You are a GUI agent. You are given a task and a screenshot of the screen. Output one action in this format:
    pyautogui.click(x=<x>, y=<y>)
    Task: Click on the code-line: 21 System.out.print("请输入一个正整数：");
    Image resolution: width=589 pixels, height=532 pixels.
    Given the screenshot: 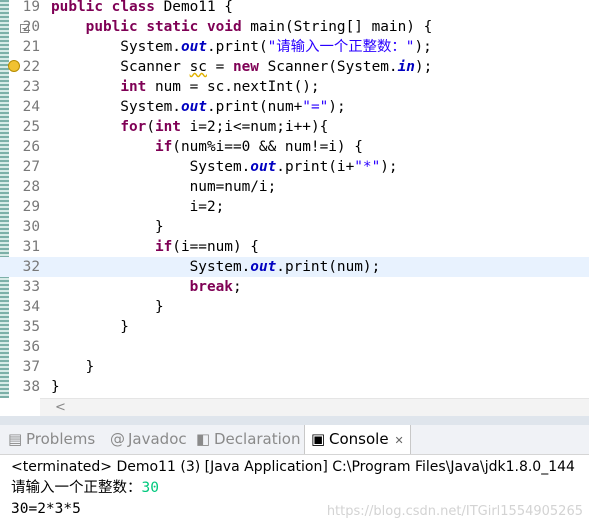 What is the action you would take?
    pyautogui.click(x=294, y=47)
    